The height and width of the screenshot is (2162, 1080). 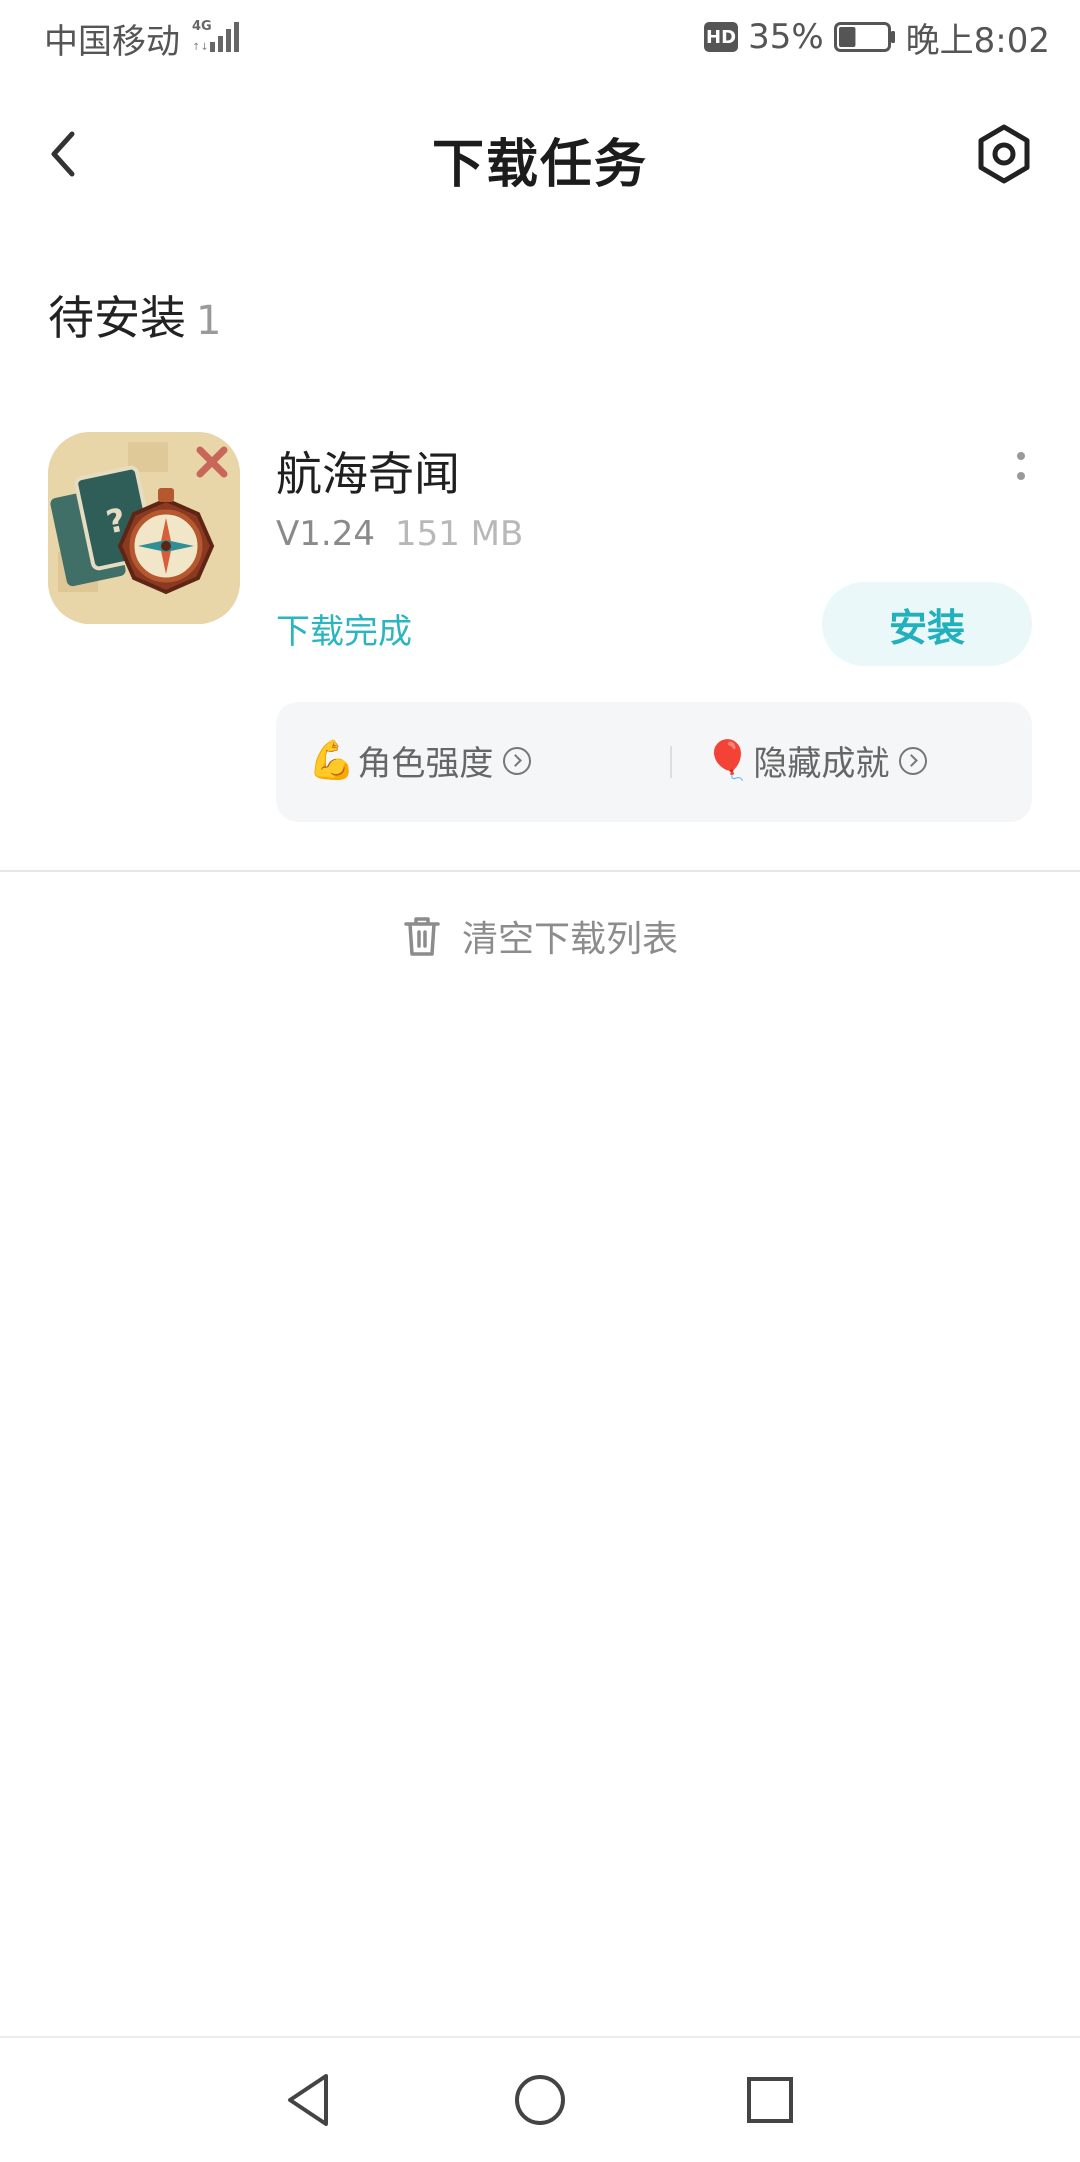 I want to click on tags-box: 💪 角色强度 🎈 隐藏成就, so click(x=654, y=762).